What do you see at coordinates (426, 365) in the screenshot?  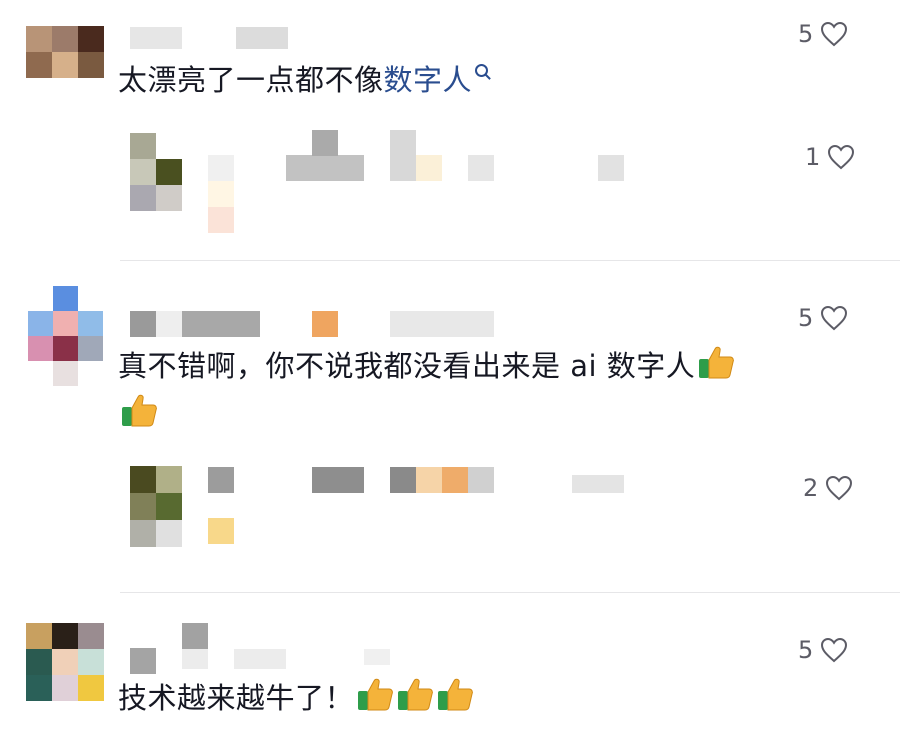 I see `comment-text: 真不错啊，你不说我都没看出来是 ai 数字人` at bounding box center [426, 365].